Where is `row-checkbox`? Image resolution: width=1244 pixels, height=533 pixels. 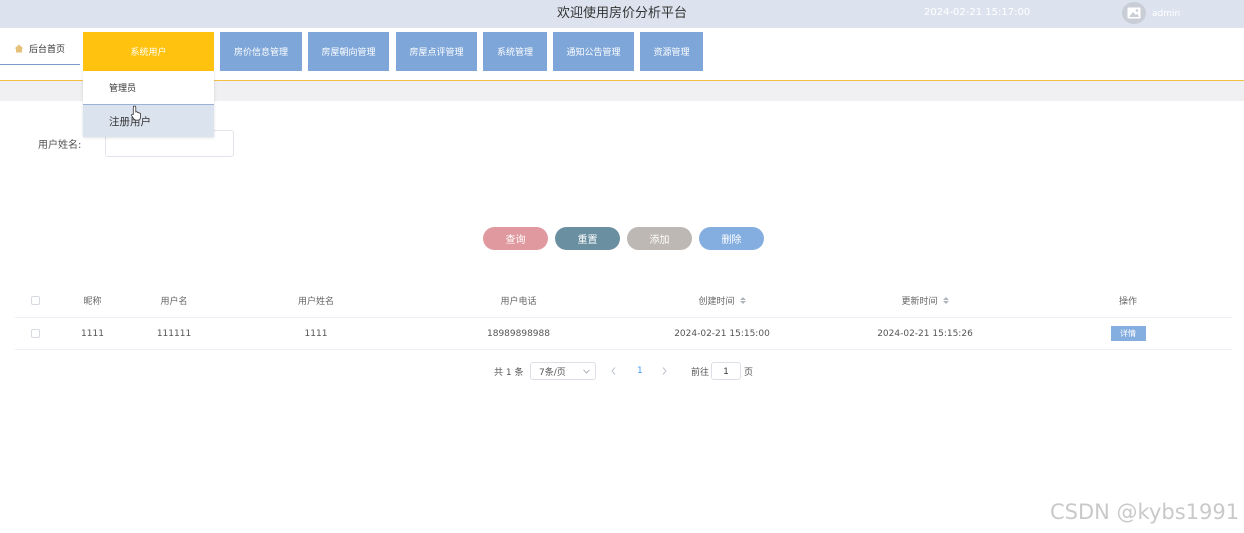
row-checkbox is located at coordinates (35, 333).